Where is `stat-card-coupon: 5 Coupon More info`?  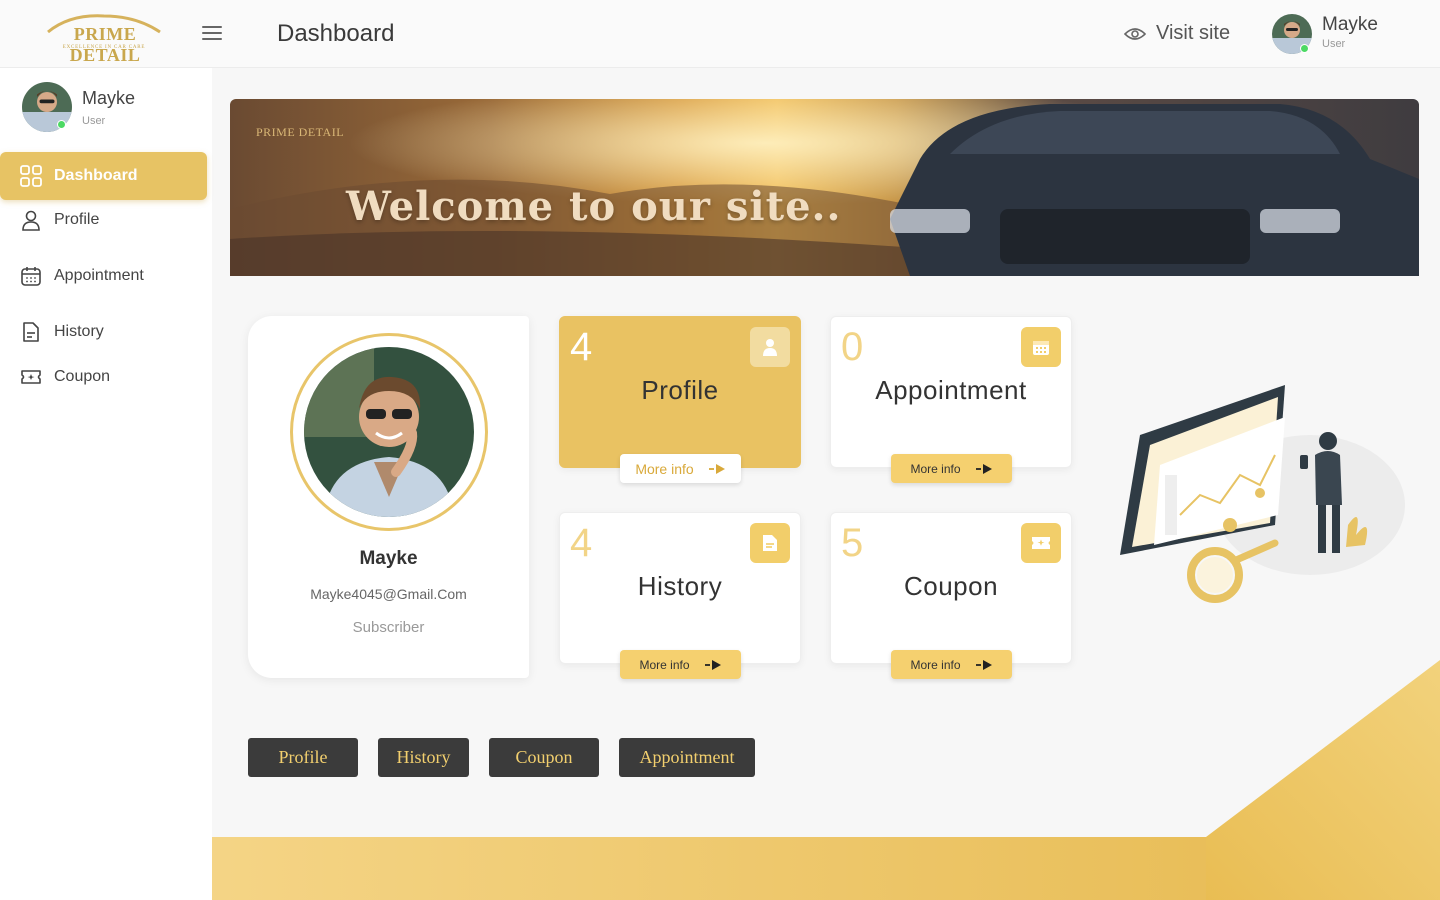
stat-card-coupon: 5 Coupon More info is located at coordinates (951, 595).